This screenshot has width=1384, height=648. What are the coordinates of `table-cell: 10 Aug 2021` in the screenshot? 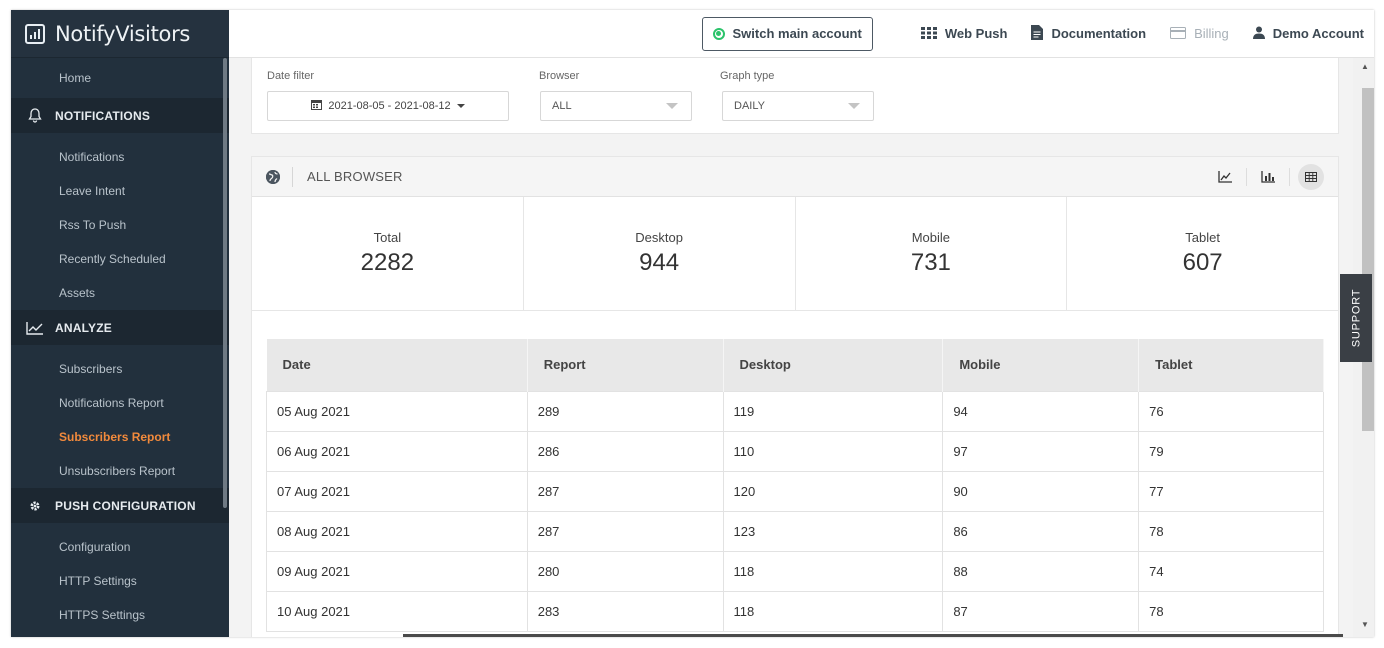 It's located at (397, 611).